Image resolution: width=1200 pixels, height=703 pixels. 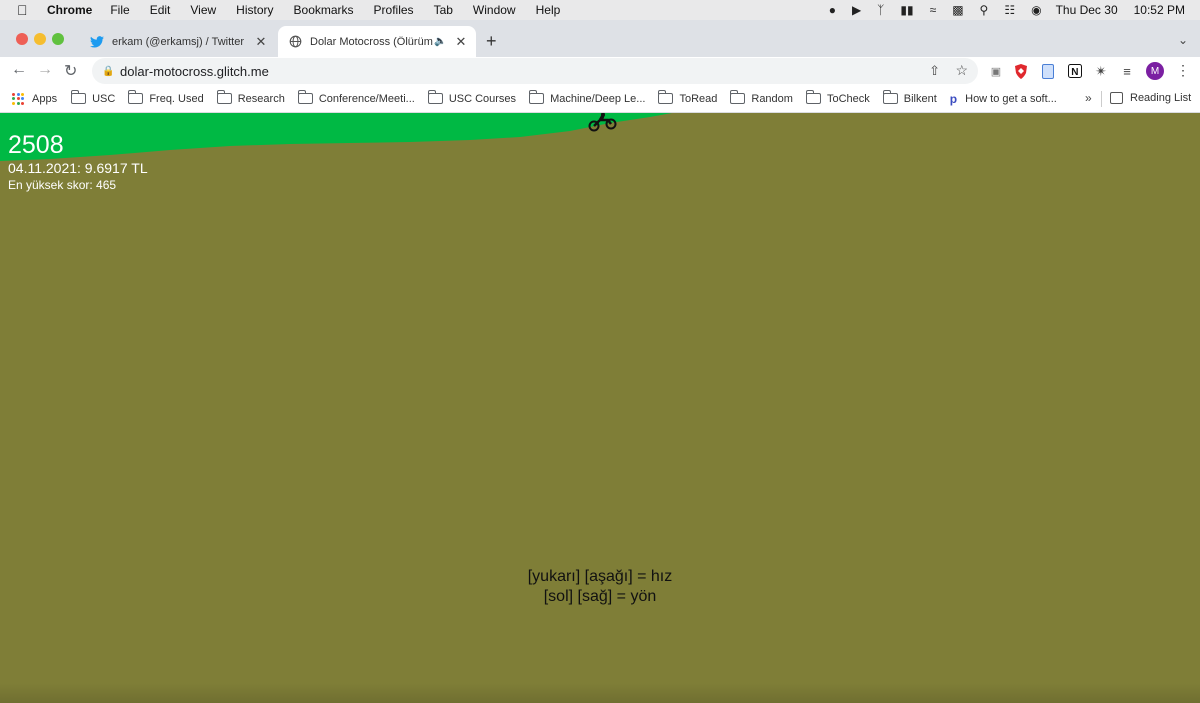 I want to click on bookmark-folder-random: Random, so click(x=761, y=97).